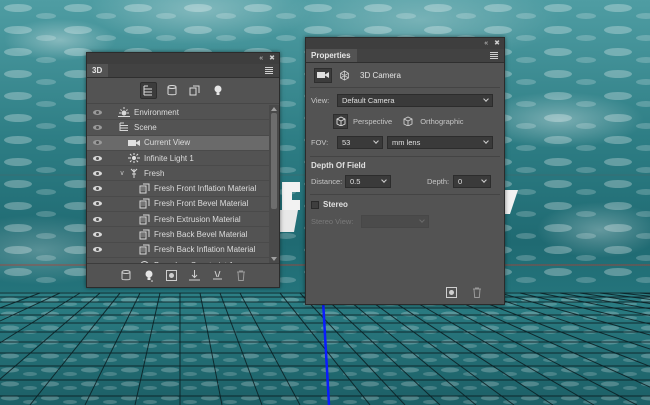 The image size is (650, 405). Describe the element at coordinates (332, 221) in the screenshot. I see `stereo-view-label: Stereo View:` at that location.